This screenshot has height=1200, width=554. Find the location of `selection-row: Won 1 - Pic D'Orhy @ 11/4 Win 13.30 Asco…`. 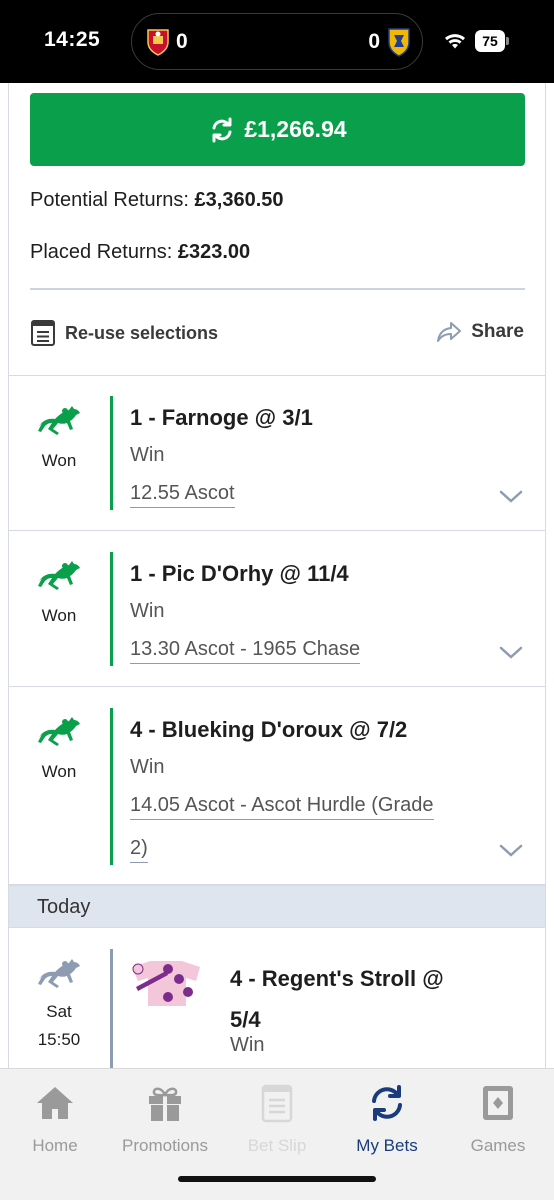

selection-row: Won 1 - Pic D'Orhy @ 11/4 Win 13.30 Asco… is located at coordinates (277, 609).